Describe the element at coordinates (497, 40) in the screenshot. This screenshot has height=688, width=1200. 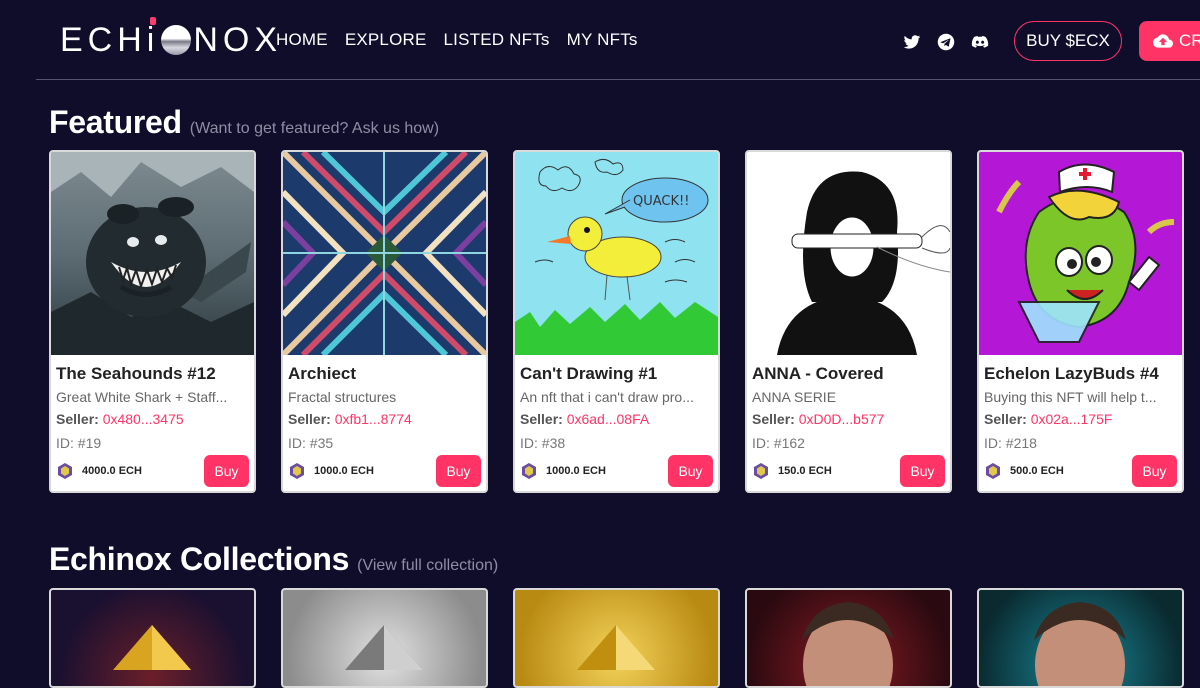
I see `nav-listed-nfts: LISTED NFTs` at that location.